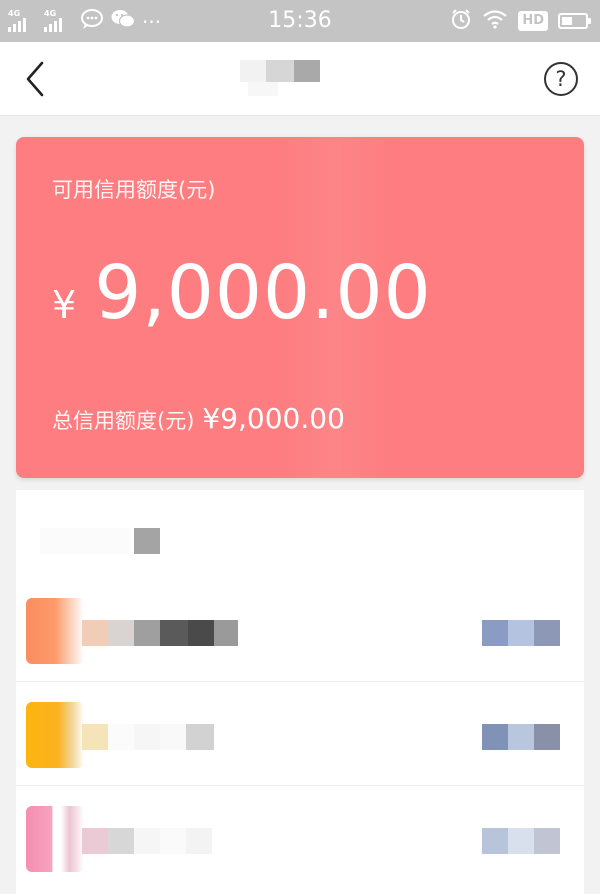 This screenshot has width=600, height=894. What do you see at coordinates (495, 21) in the screenshot?
I see `wifi-icon` at bounding box center [495, 21].